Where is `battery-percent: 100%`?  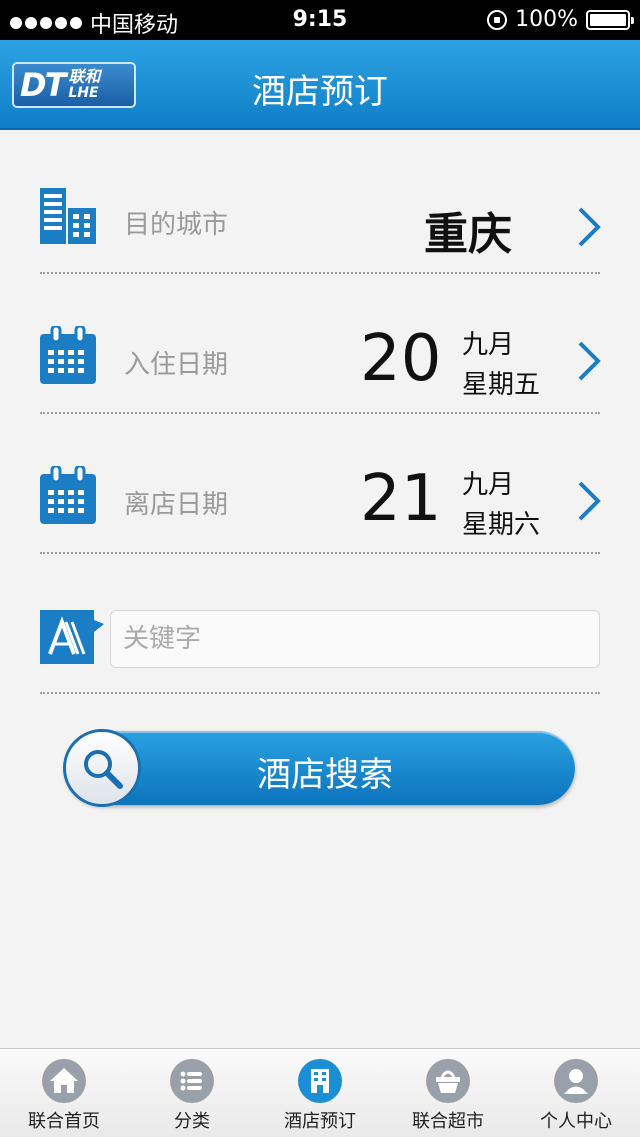
battery-percent: 100% is located at coordinates (546, 19).